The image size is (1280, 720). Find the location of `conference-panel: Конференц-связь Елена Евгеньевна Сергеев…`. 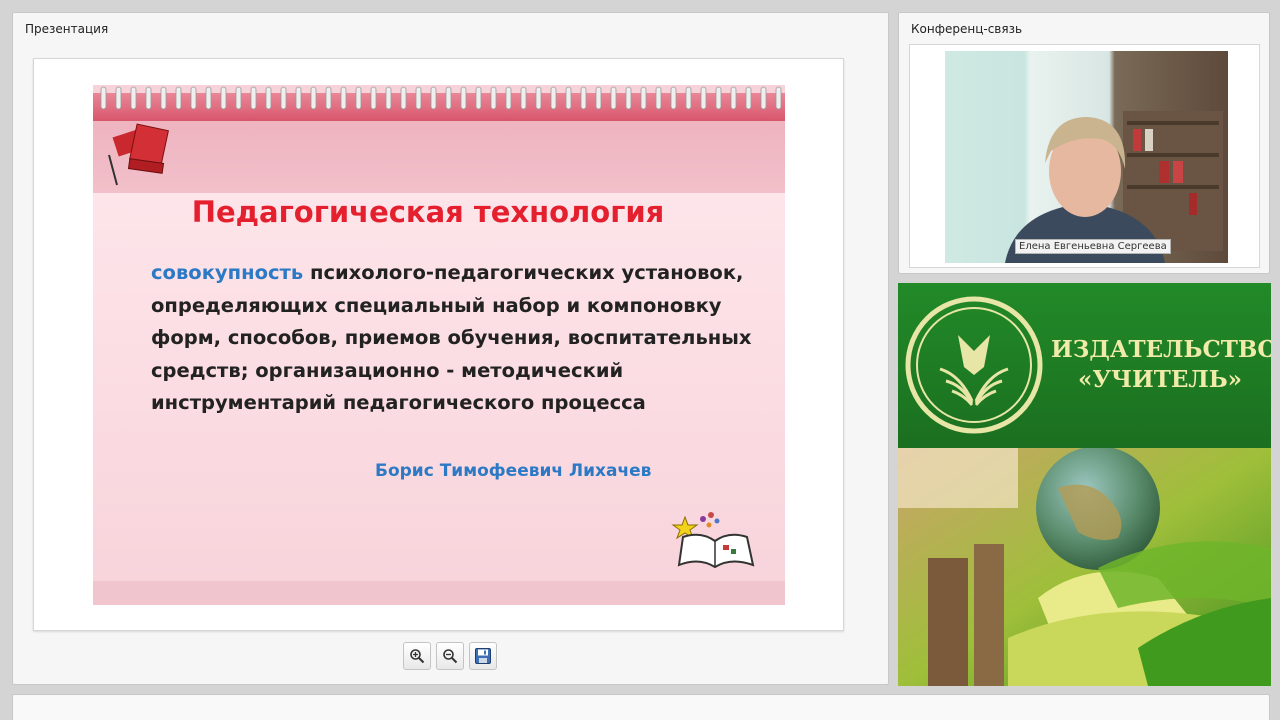

conference-panel: Конференц-связь Елена Евгеньевна Сергеев… is located at coordinates (1084, 143).